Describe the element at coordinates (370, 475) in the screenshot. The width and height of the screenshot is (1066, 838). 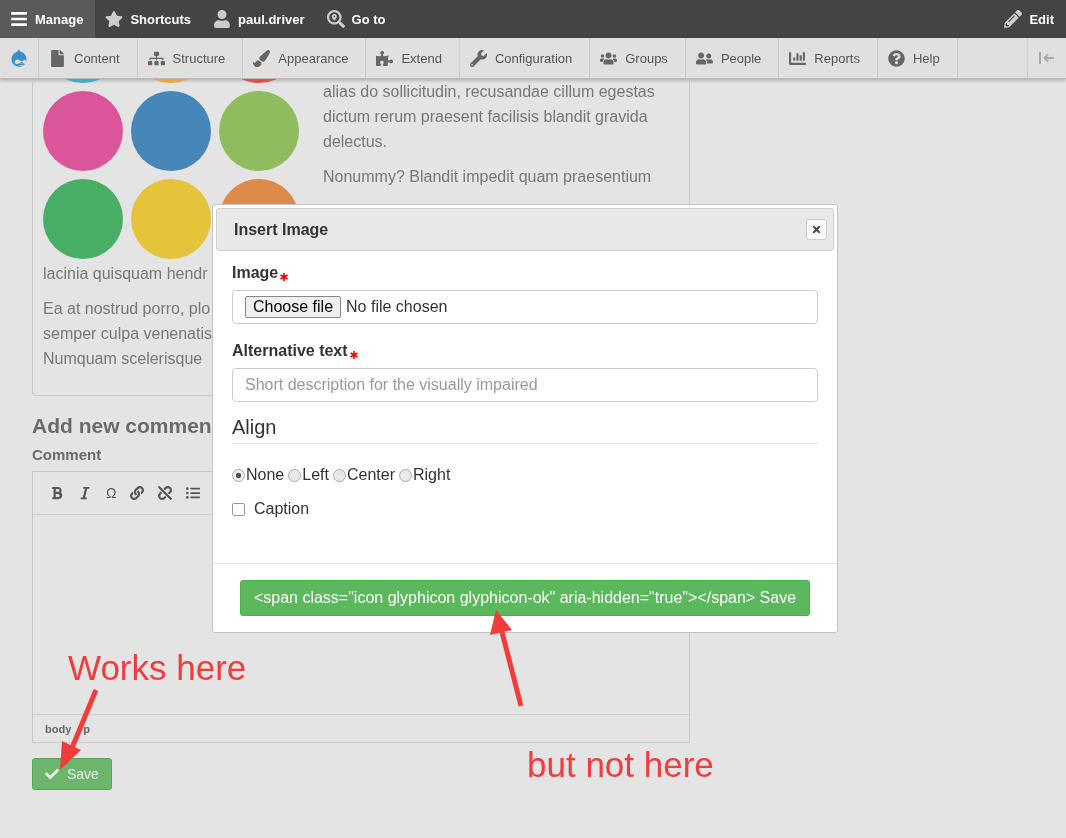
I see `radio-label: Center` at that location.